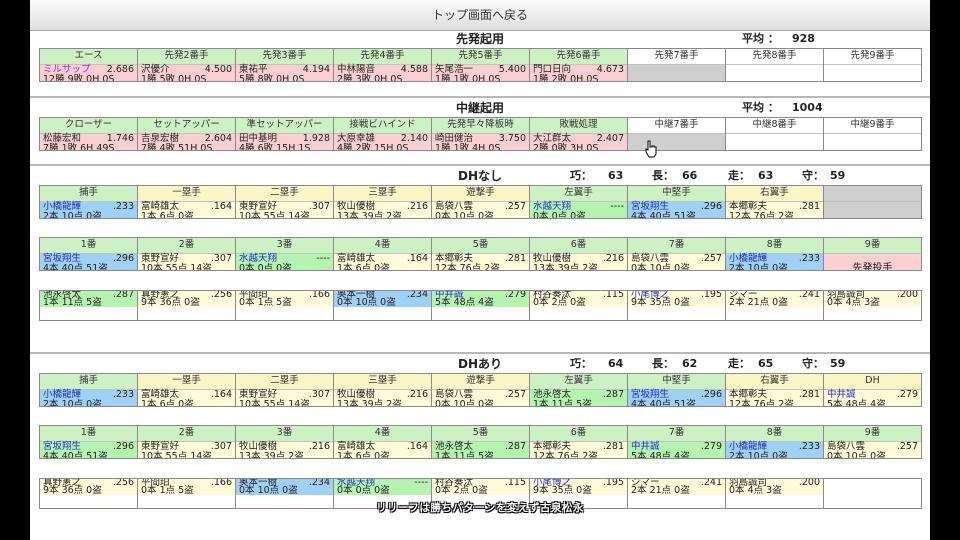 The image size is (960, 540). What do you see at coordinates (872, 194) in the screenshot?
I see `dhn-position-header` at bounding box center [872, 194].